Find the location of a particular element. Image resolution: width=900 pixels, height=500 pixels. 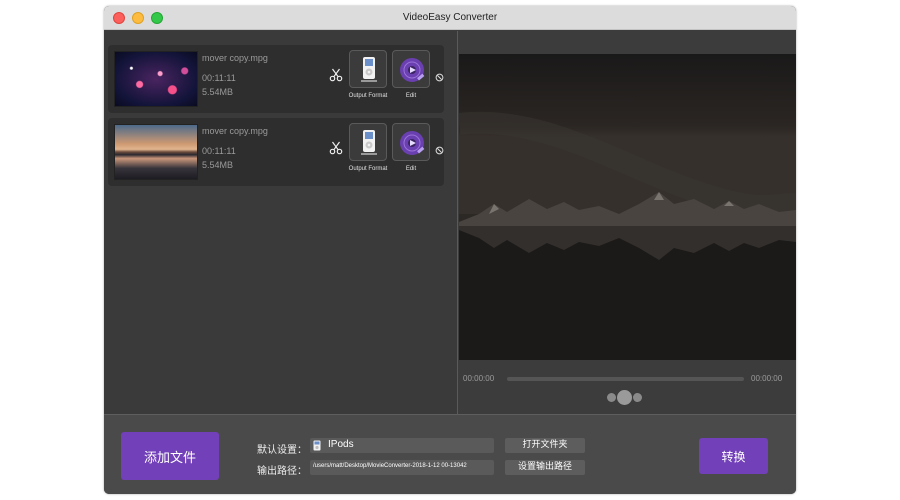

seek-bar is located at coordinates (625, 379).